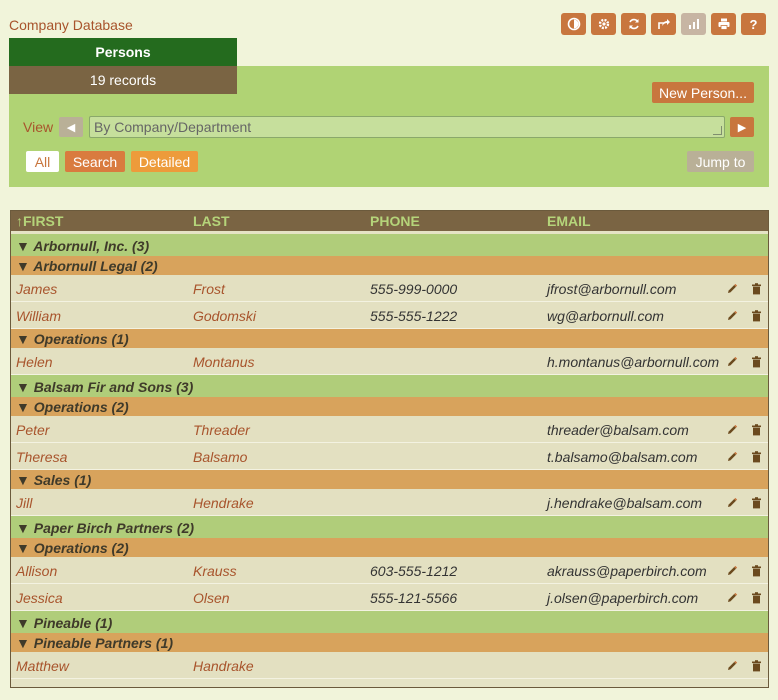 Image resolution: width=778 pixels, height=700 pixels. I want to click on department-group-row: ▼ Arbornull Legal (2), so click(389, 265).